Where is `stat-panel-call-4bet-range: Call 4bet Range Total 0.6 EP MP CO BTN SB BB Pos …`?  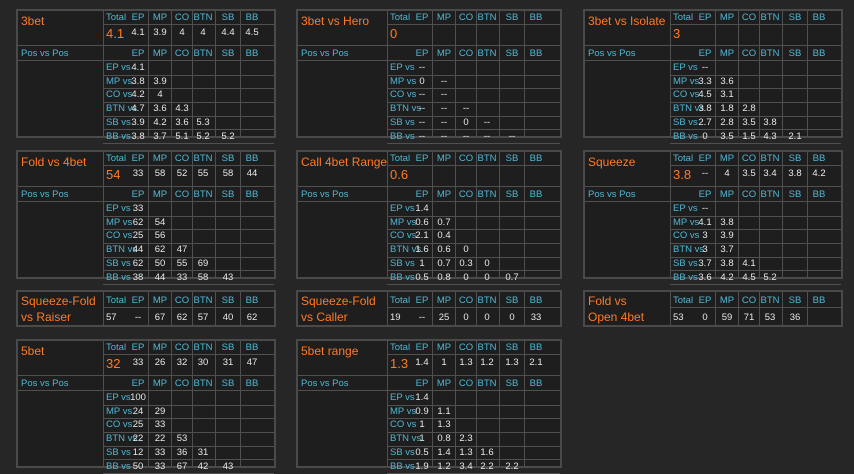
stat-panel-call-4bet-range: Call 4bet Range Total 0.6 EP MP CO BTN SB BB Pos … is located at coordinates (429, 217).